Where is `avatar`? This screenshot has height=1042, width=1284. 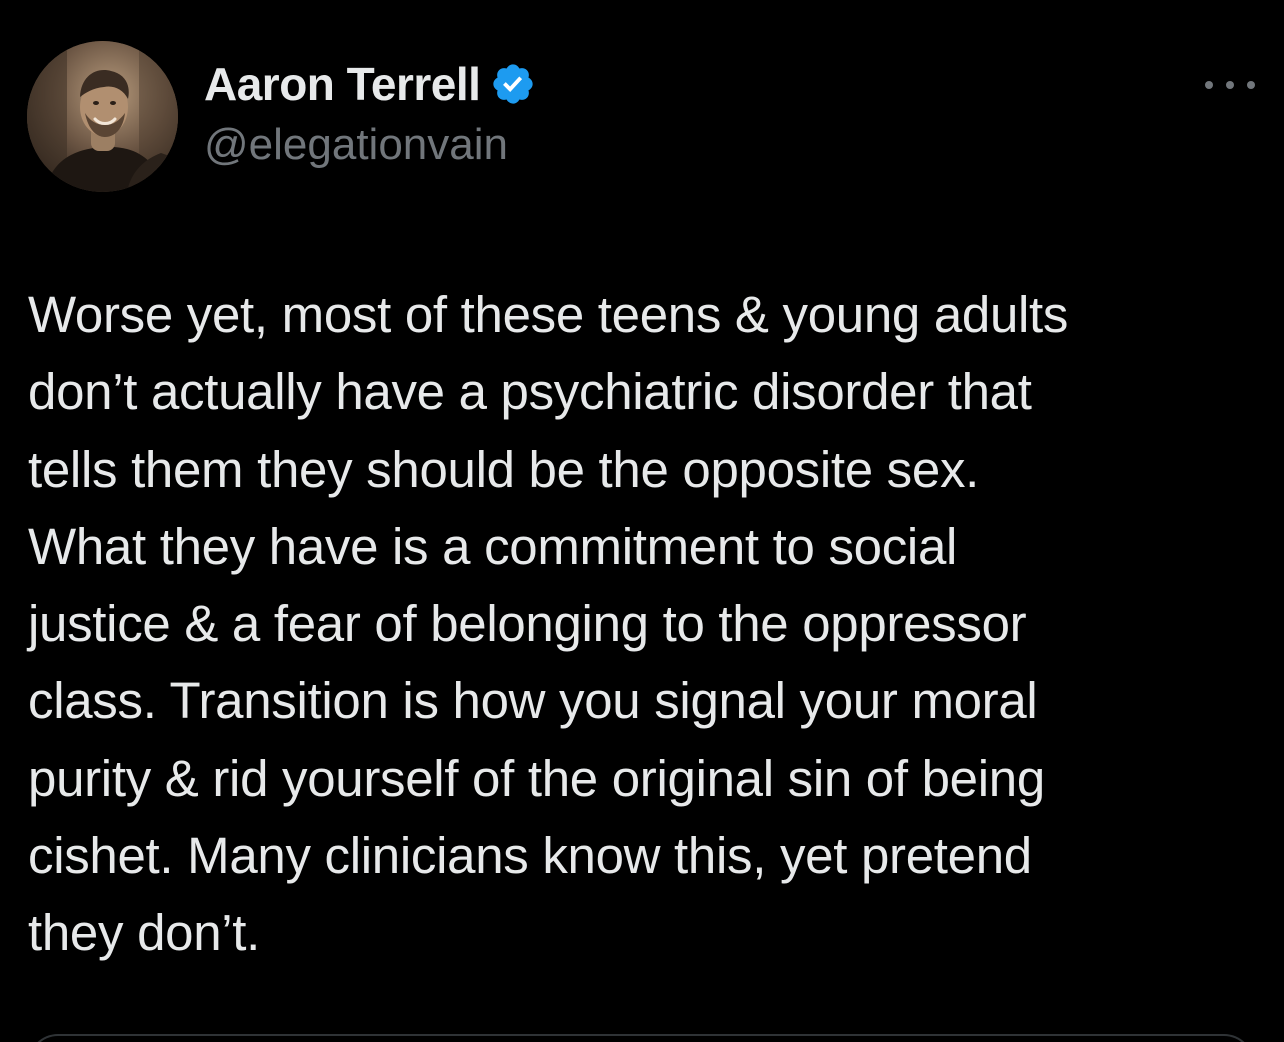 avatar is located at coordinates (102, 116).